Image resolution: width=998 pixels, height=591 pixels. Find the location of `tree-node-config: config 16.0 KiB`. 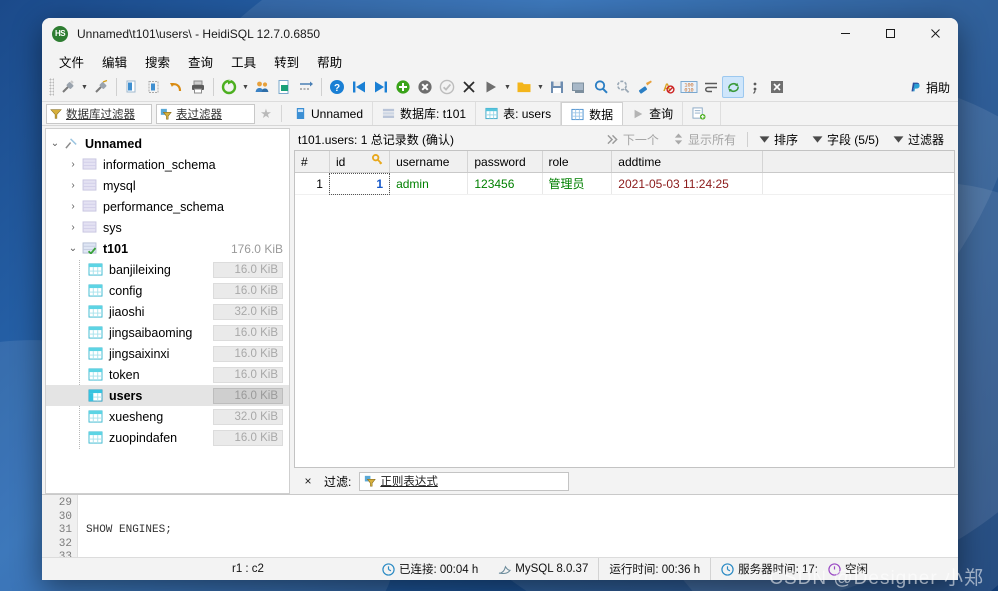

tree-node-config: config 16.0 KiB is located at coordinates (167, 290).